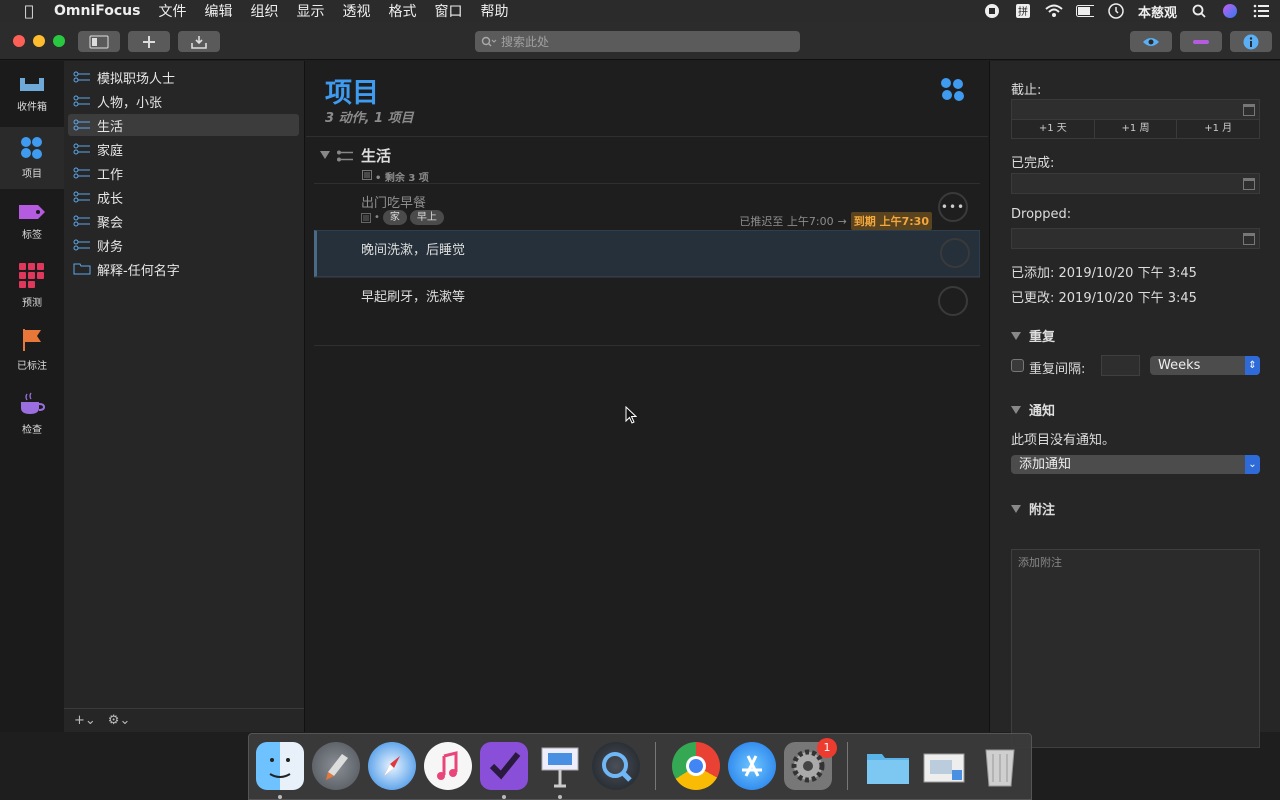 Image resolution: width=1280 pixels, height=800 pixels. I want to click on sidebar-item-folder: 解释-任何名字, so click(183, 269).